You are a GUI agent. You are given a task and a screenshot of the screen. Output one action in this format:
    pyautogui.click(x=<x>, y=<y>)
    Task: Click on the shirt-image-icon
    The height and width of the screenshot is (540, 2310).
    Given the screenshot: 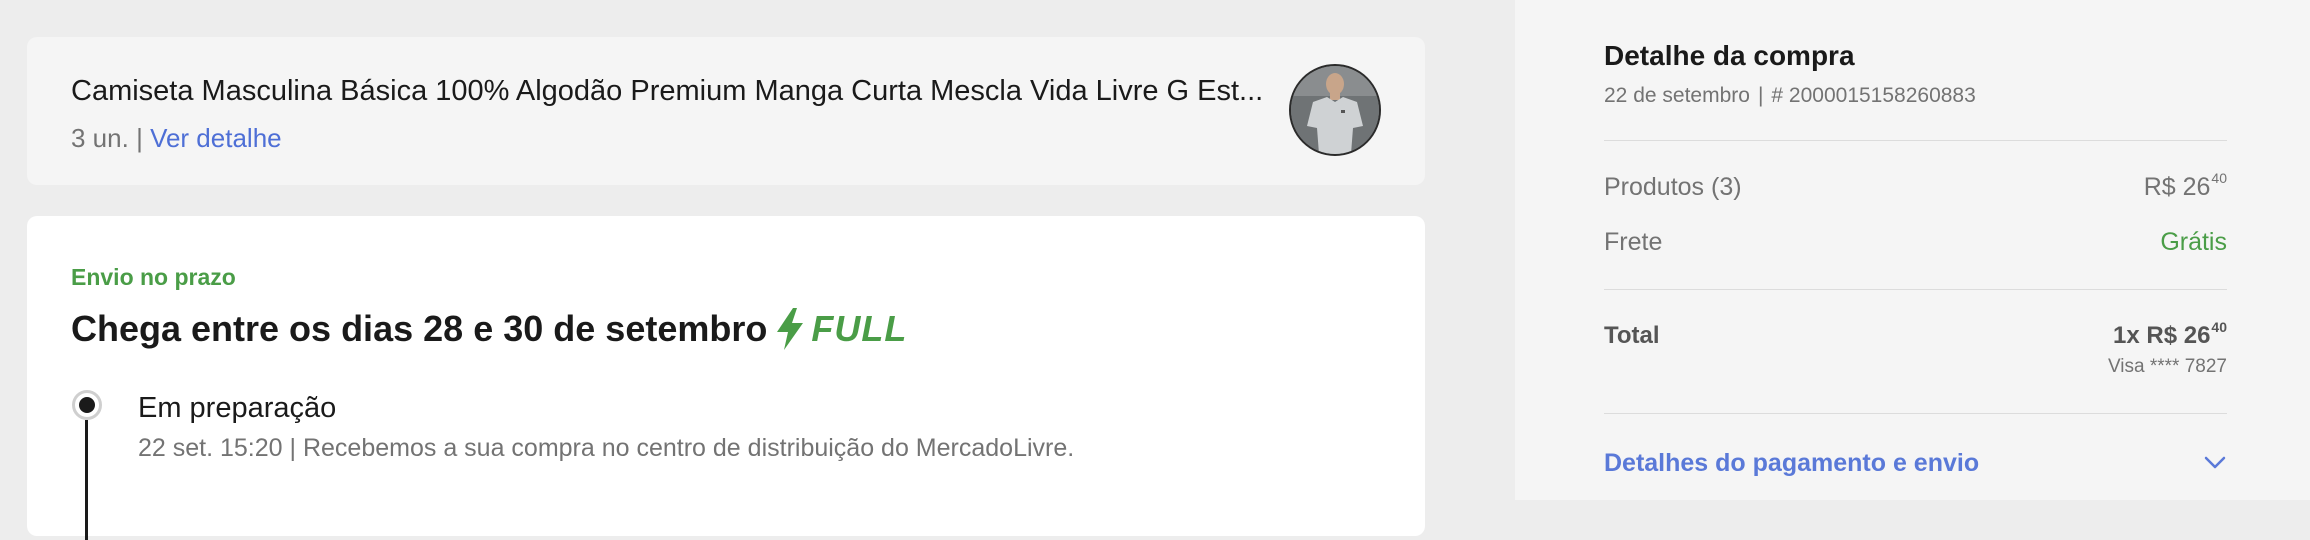 What is the action you would take?
    pyautogui.click(x=1335, y=110)
    